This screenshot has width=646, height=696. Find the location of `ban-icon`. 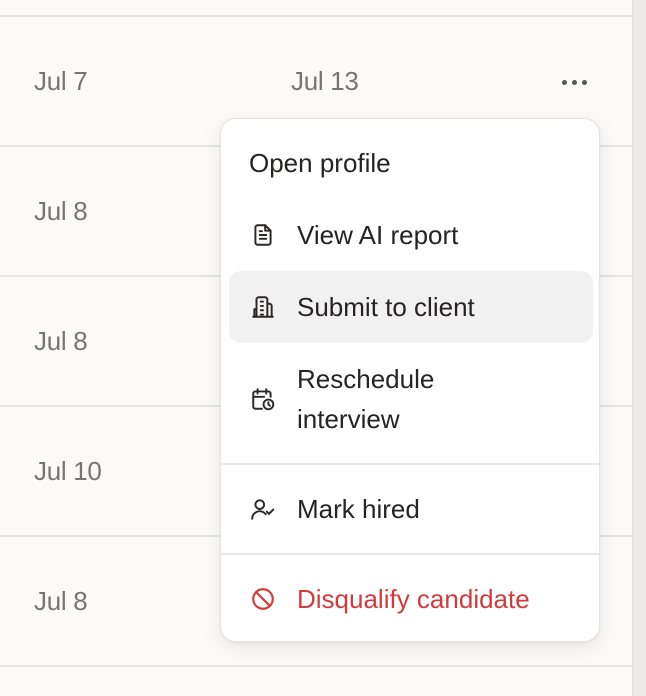

ban-icon is located at coordinates (263, 599).